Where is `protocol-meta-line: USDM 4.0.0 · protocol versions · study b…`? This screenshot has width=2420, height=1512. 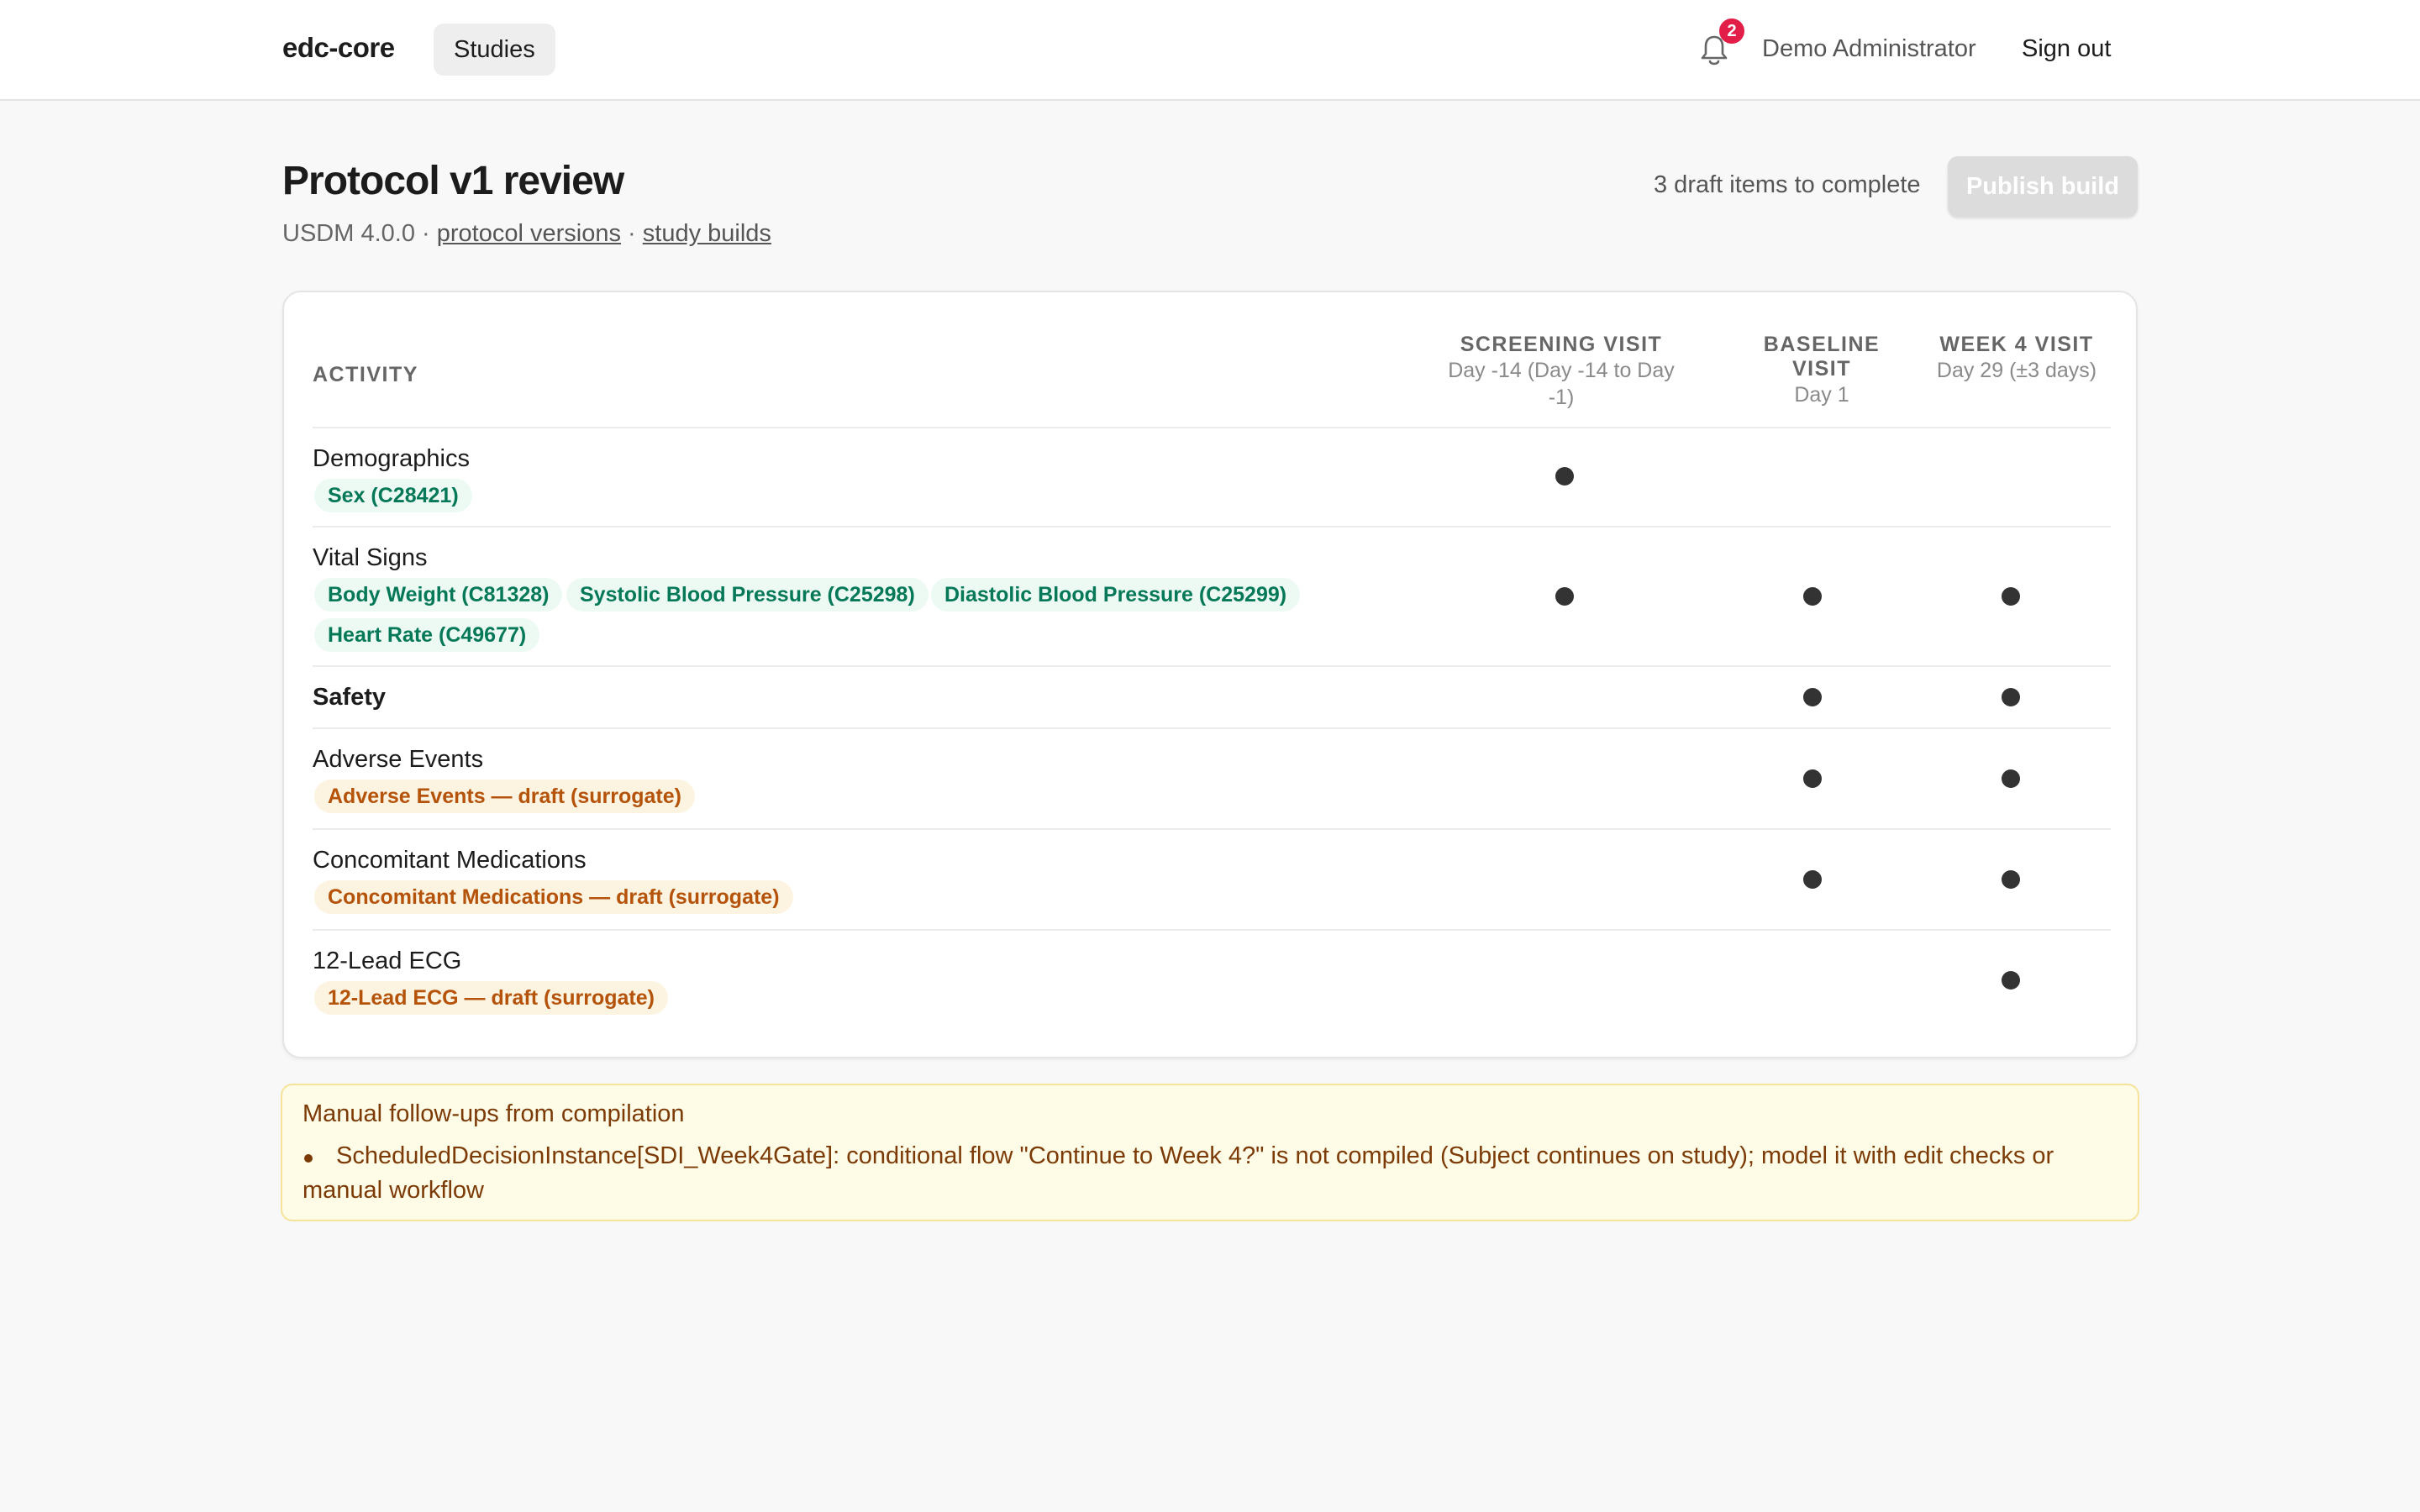 protocol-meta-line: USDM 4.0.0 · protocol versions · study b… is located at coordinates (526, 234).